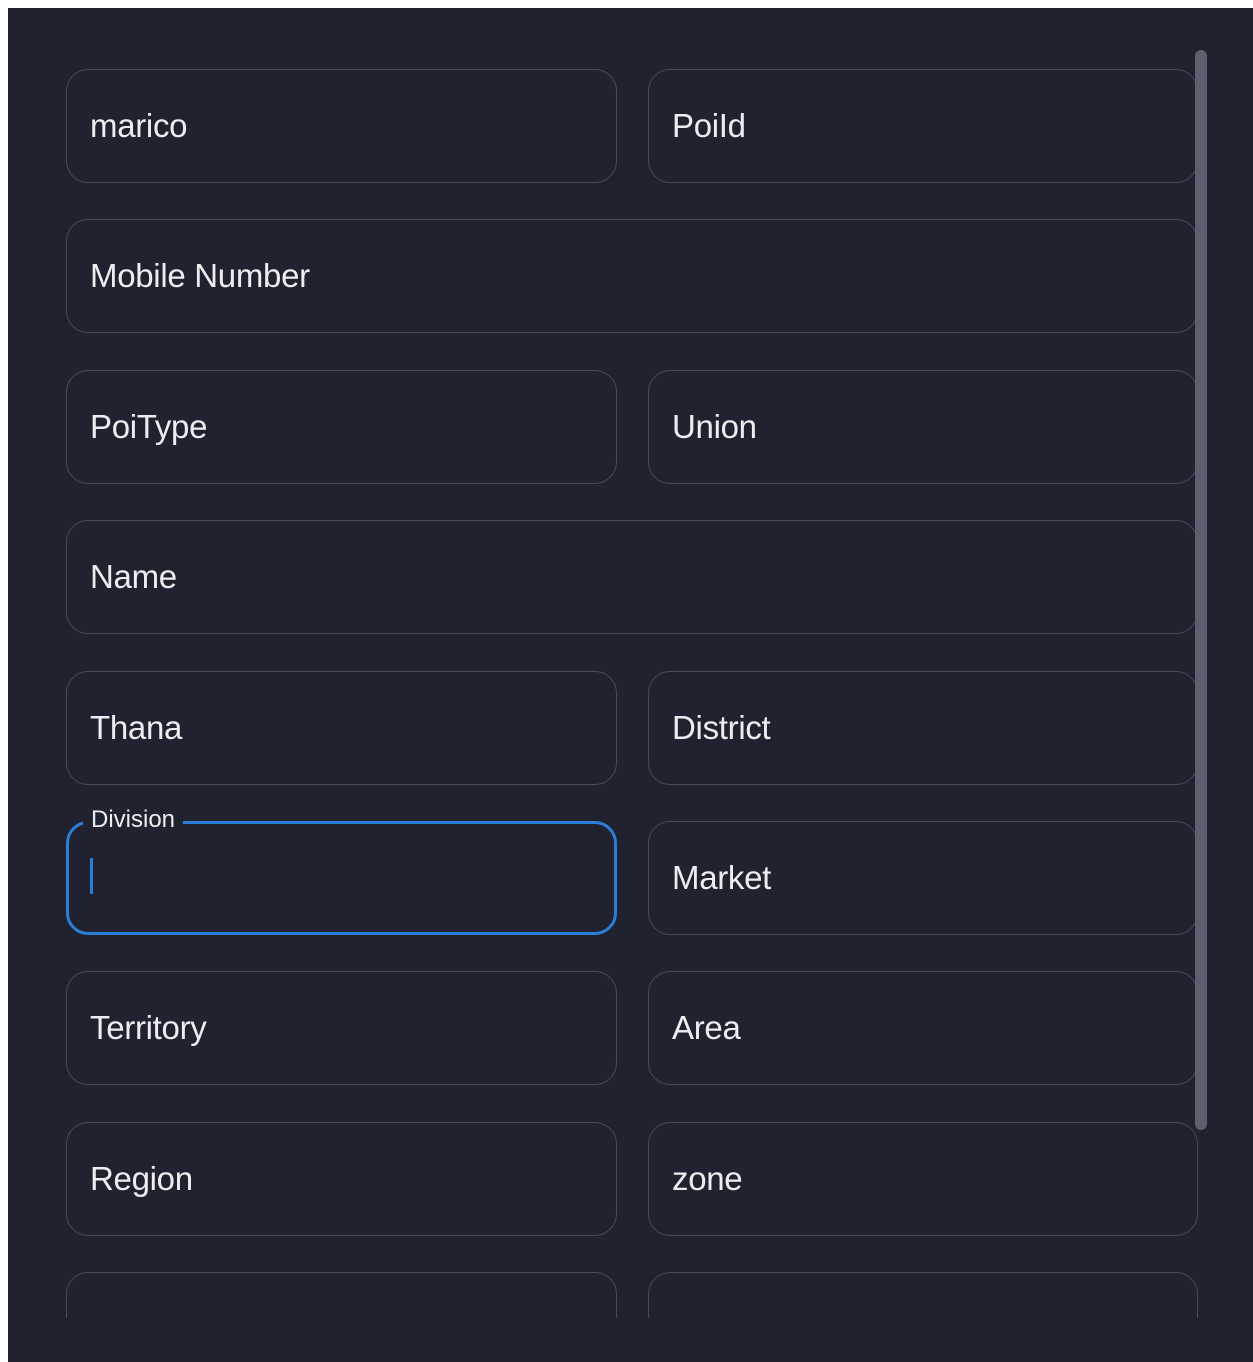  What do you see at coordinates (341, 728) in the screenshot?
I see `thana-field: Thana` at bounding box center [341, 728].